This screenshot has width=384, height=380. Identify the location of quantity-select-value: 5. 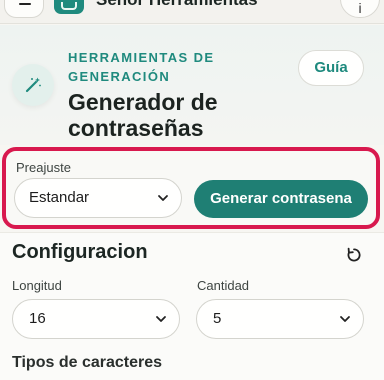
(217, 318).